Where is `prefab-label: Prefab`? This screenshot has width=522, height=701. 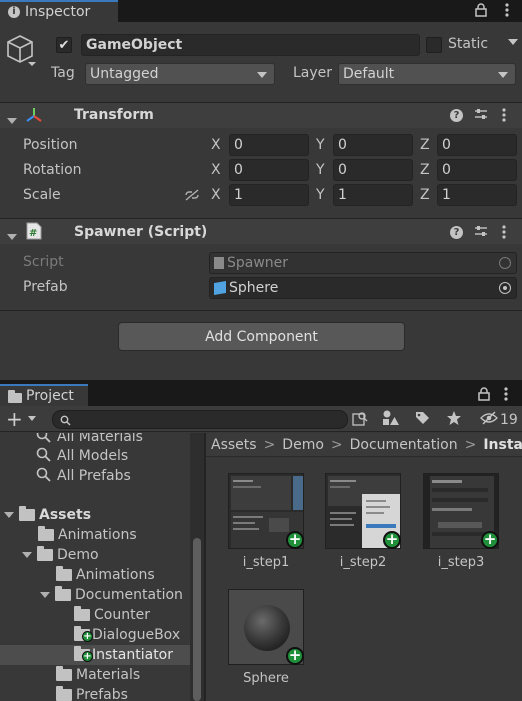
prefab-label: Prefab is located at coordinates (45, 287).